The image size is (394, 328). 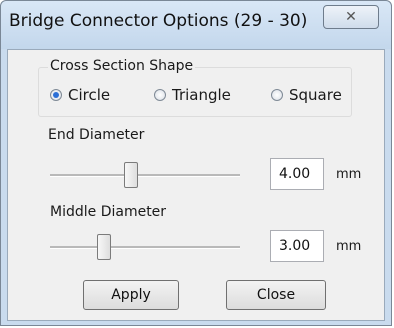 I want to click on radio-selected-icon, so click(x=56, y=95).